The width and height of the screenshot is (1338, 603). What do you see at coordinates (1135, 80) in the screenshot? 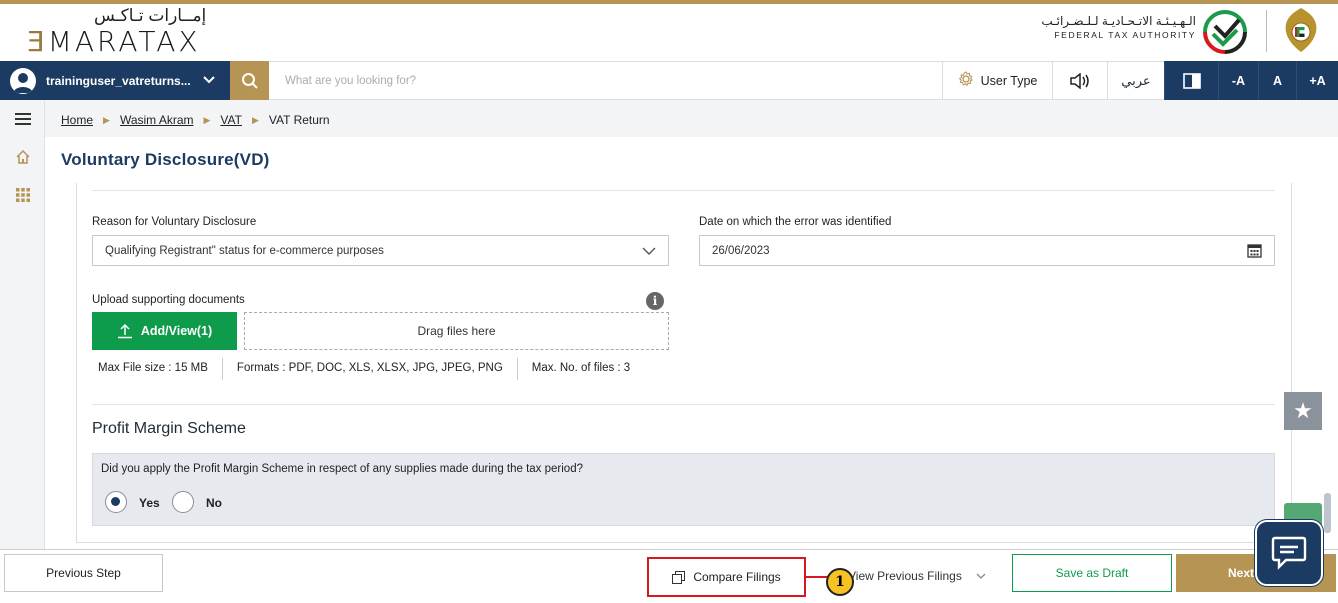
I see `language-toggle: عربي` at bounding box center [1135, 80].